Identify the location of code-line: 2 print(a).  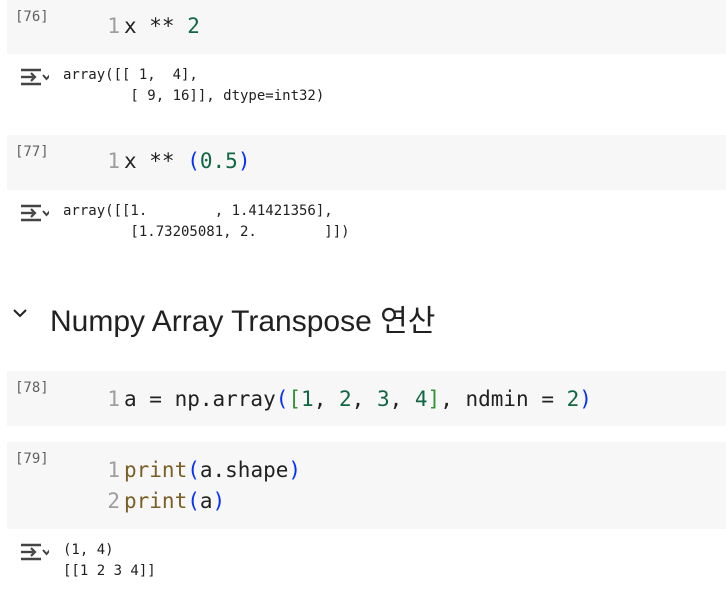
(164, 501).